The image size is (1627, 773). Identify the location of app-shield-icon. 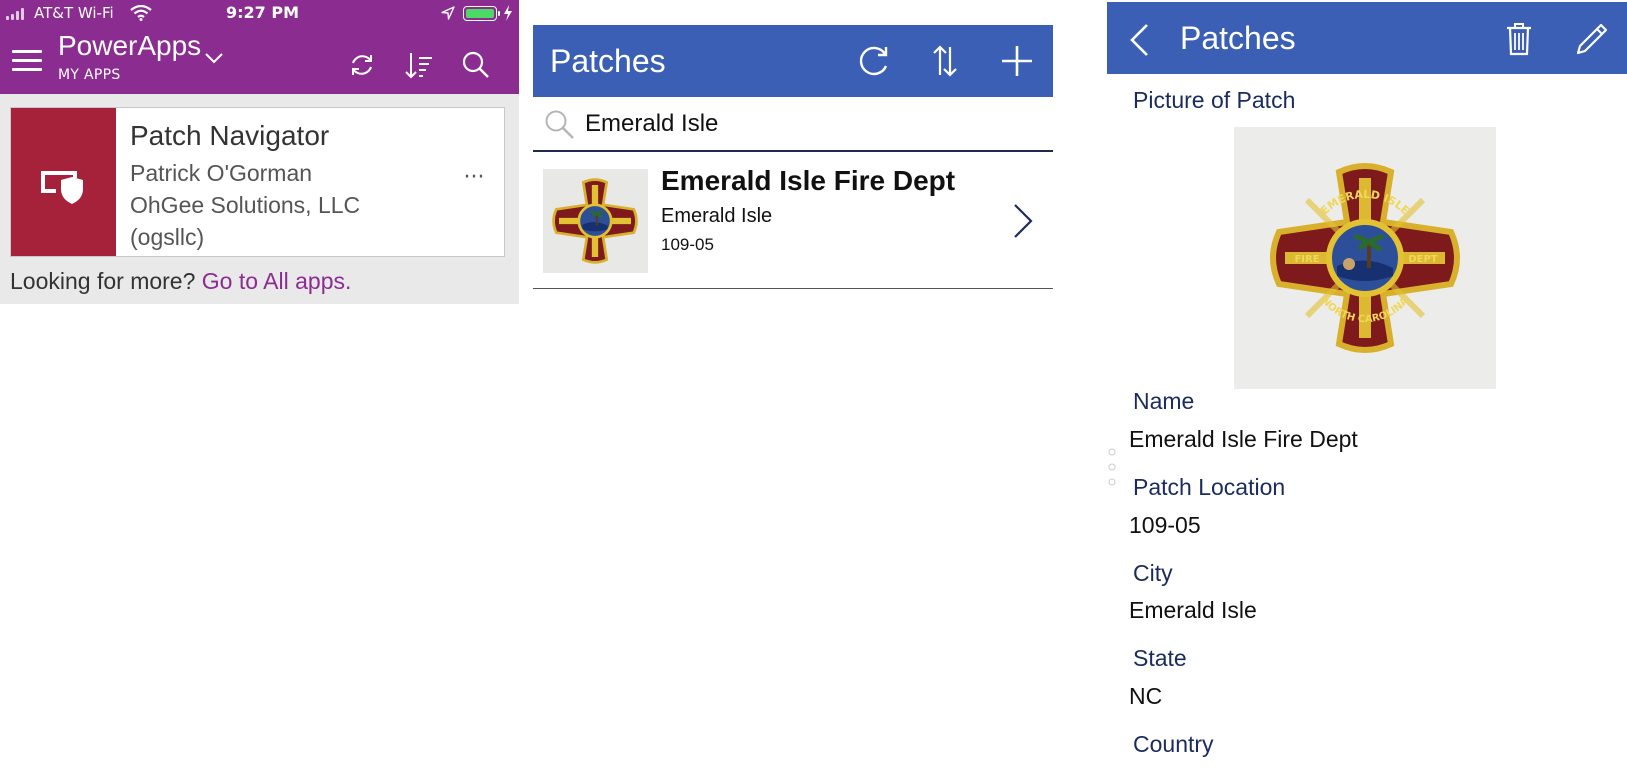
(62, 187).